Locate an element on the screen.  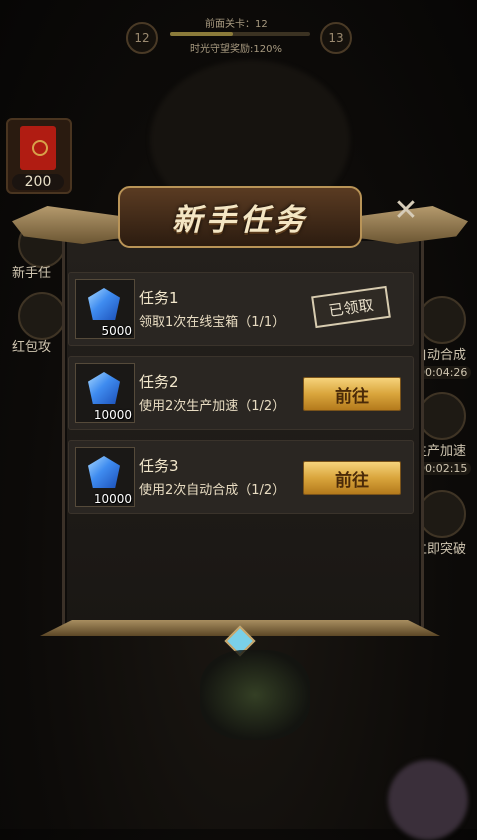
background-egg is located at coordinates (428, 800).